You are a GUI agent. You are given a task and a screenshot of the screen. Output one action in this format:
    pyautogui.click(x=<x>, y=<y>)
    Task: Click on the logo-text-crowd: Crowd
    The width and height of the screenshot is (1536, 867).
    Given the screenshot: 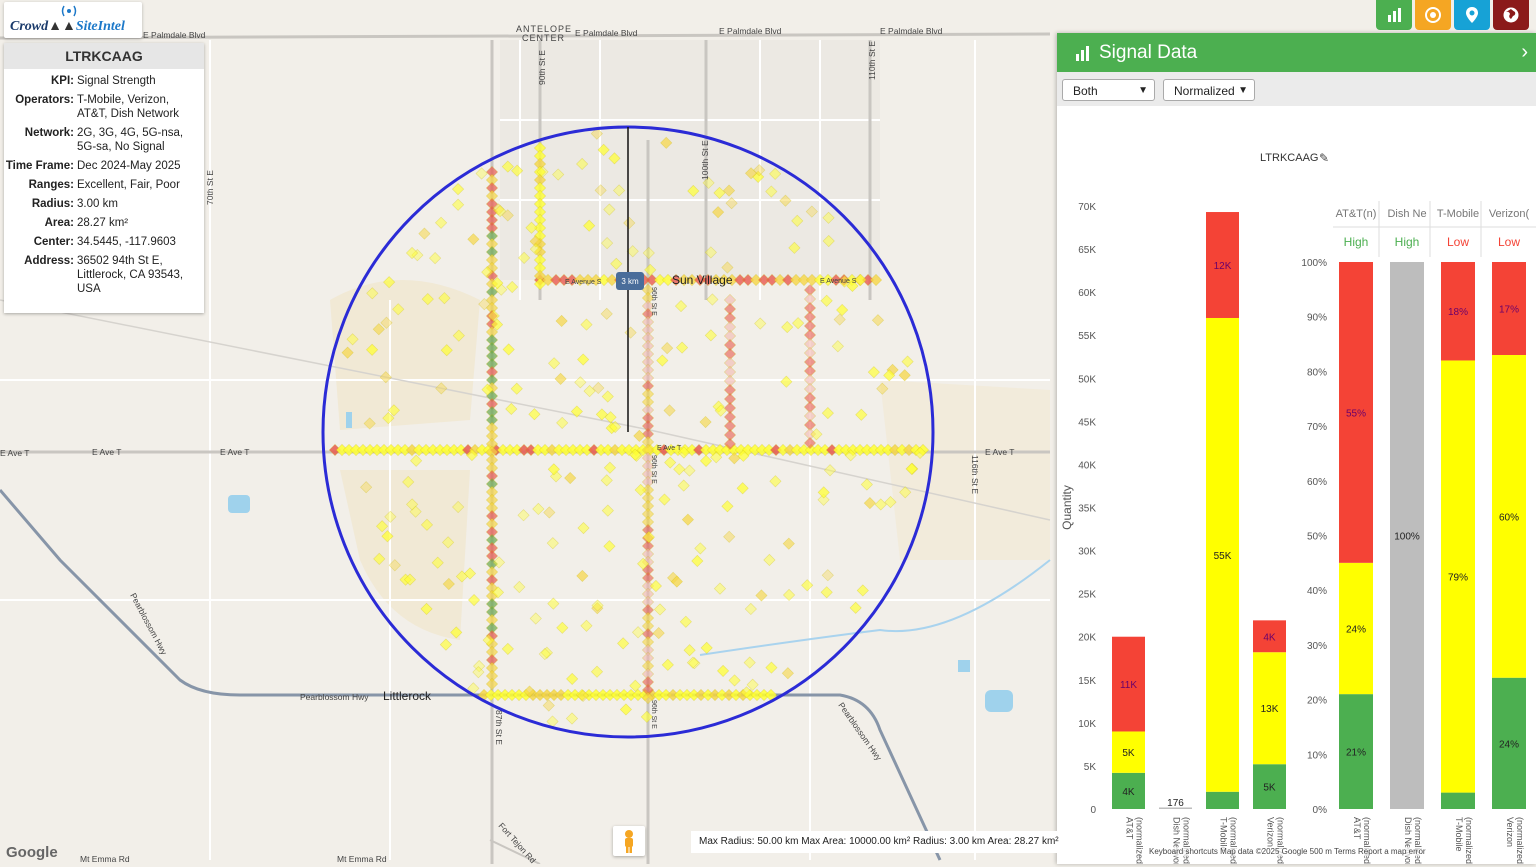 What is the action you would take?
    pyautogui.click(x=29, y=26)
    